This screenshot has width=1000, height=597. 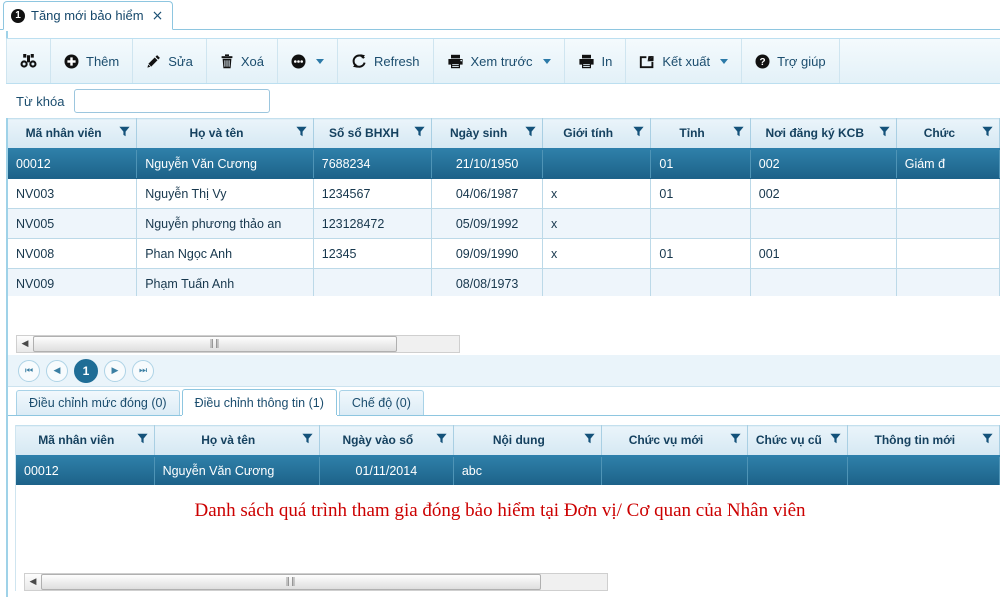 I want to click on more-dots-icon, so click(x=298, y=61).